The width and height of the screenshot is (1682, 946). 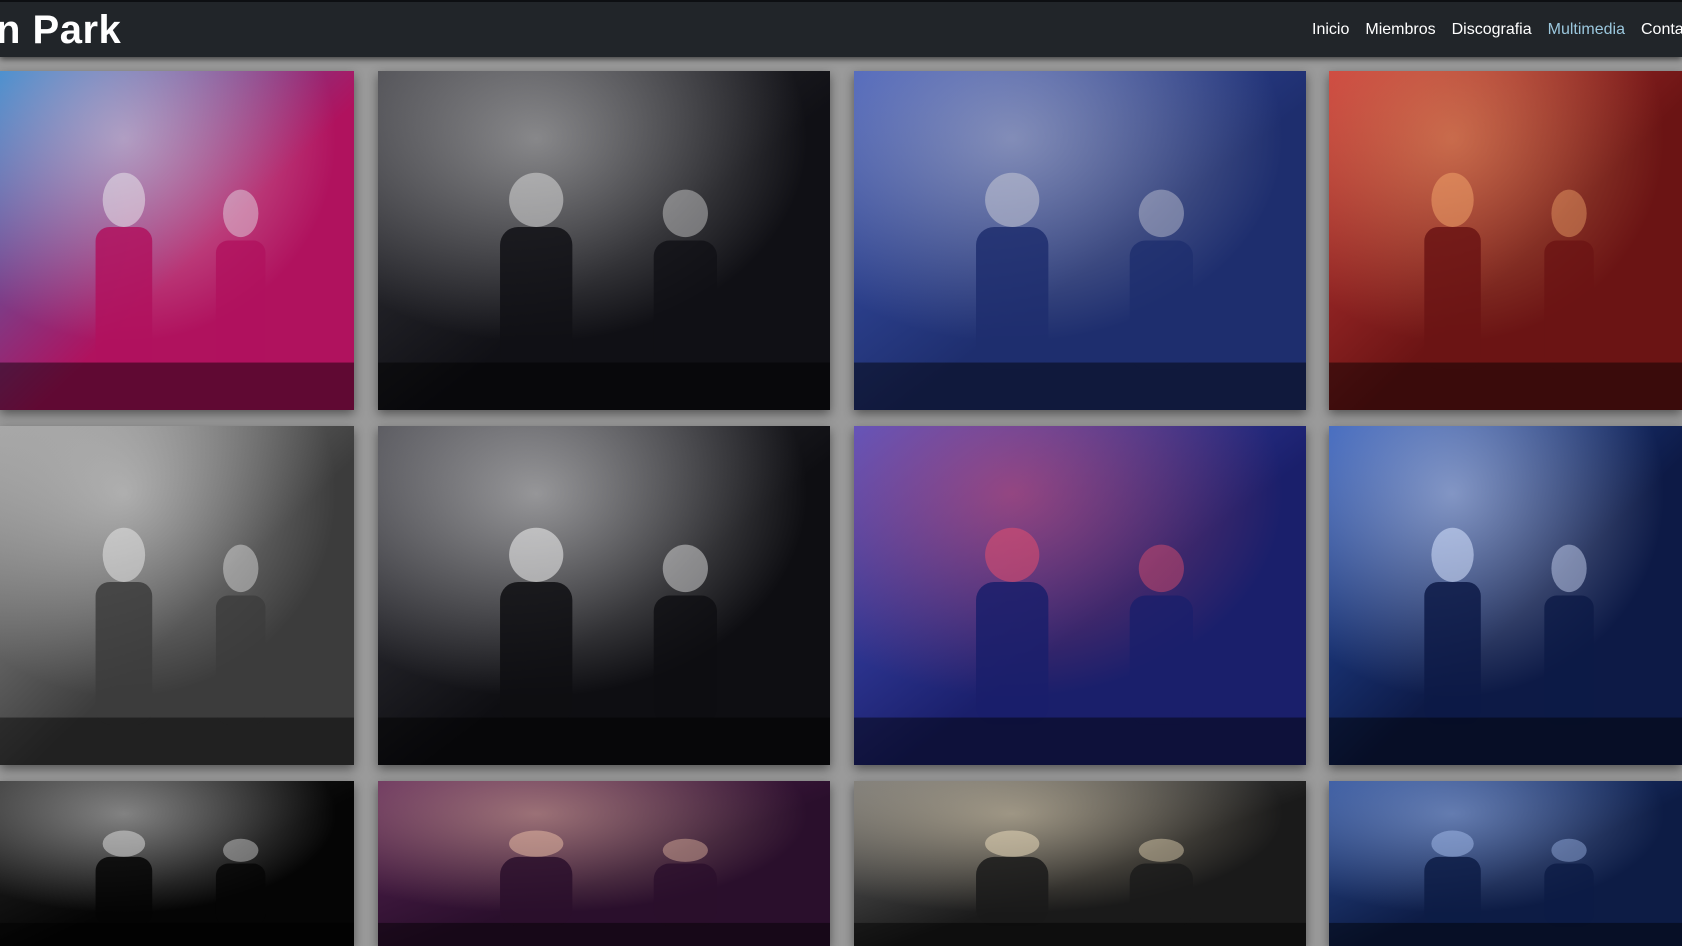 I want to click on nav-link-miembros: Miembros, so click(x=1400, y=30).